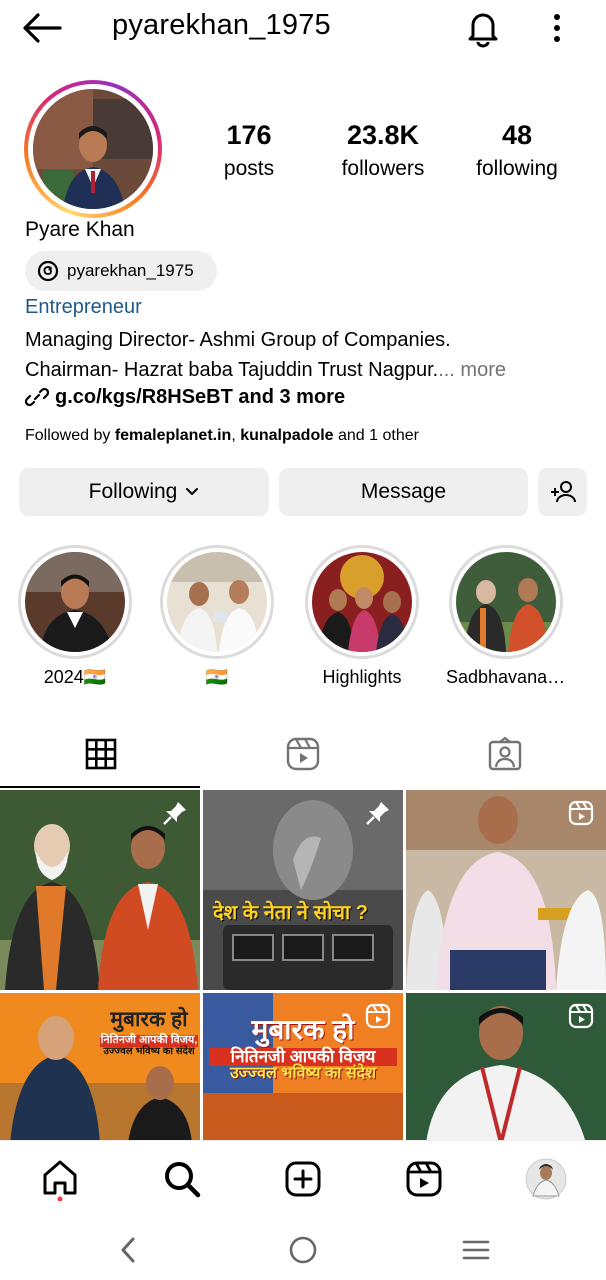  I want to click on active-tab-indicator, so click(100, 787).